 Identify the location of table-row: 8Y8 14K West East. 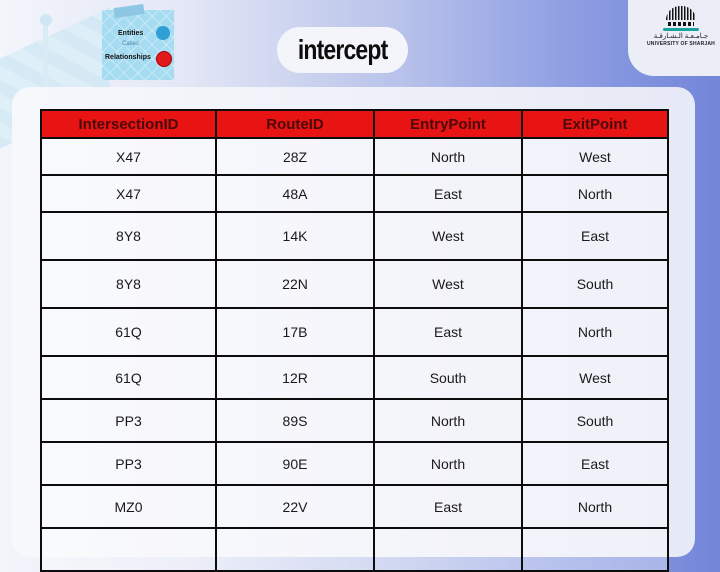
(354, 236).